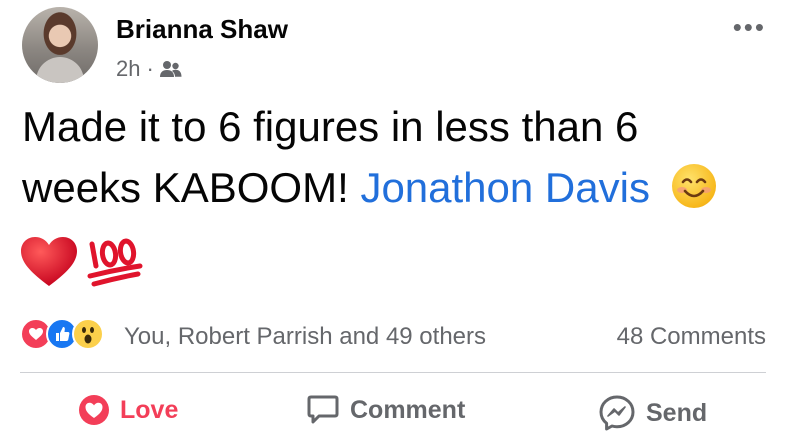 This screenshot has width=786, height=443. I want to click on reaction-icons, so click(62, 334).